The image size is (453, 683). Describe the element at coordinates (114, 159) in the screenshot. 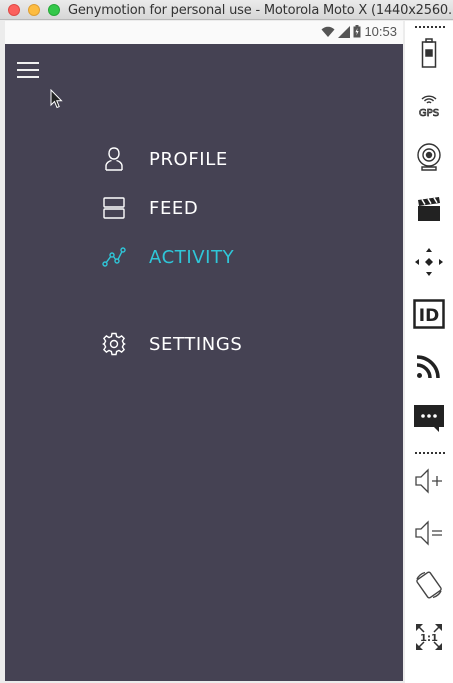

I see `person-icon` at that location.